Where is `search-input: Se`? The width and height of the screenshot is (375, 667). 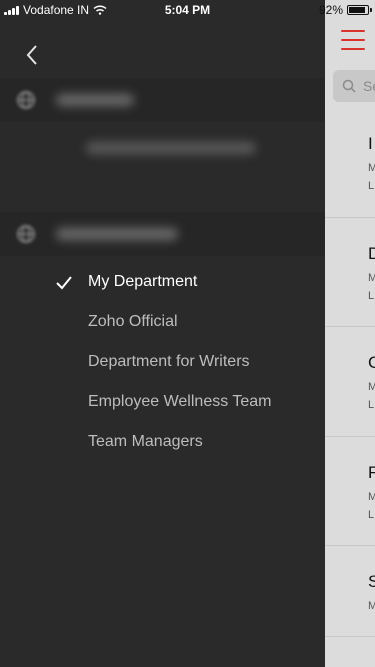 search-input: Se is located at coordinates (354, 86).